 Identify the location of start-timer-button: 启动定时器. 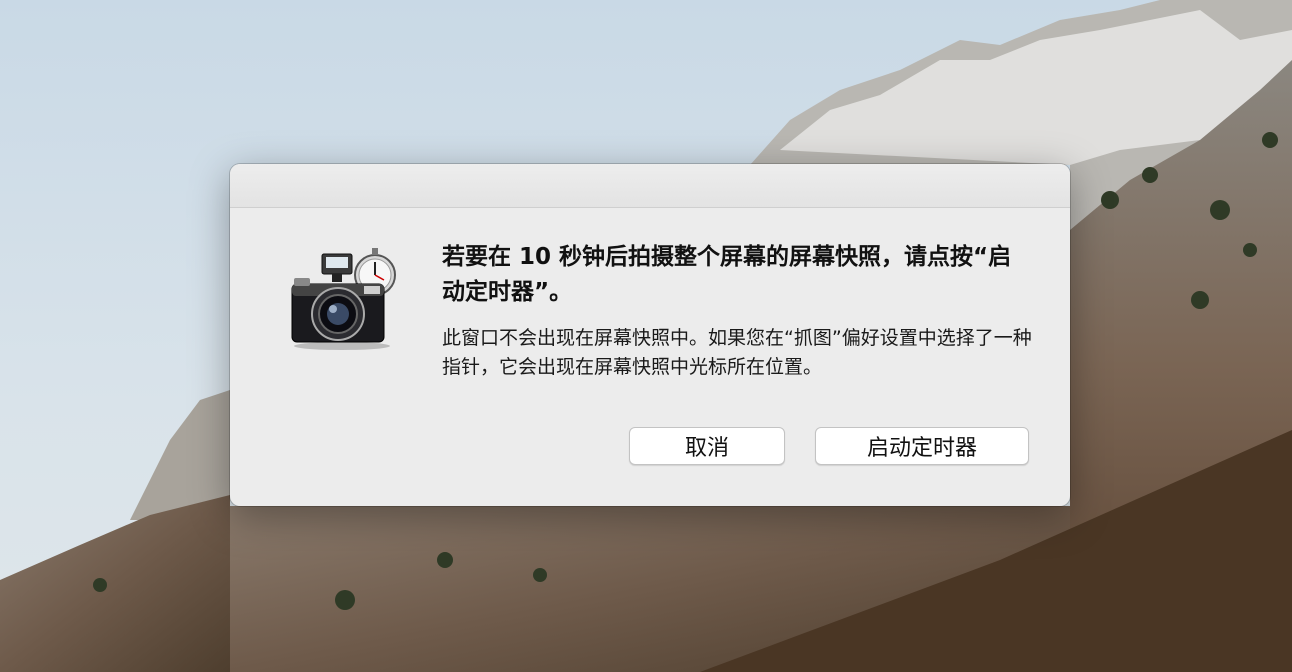
(922, 446).